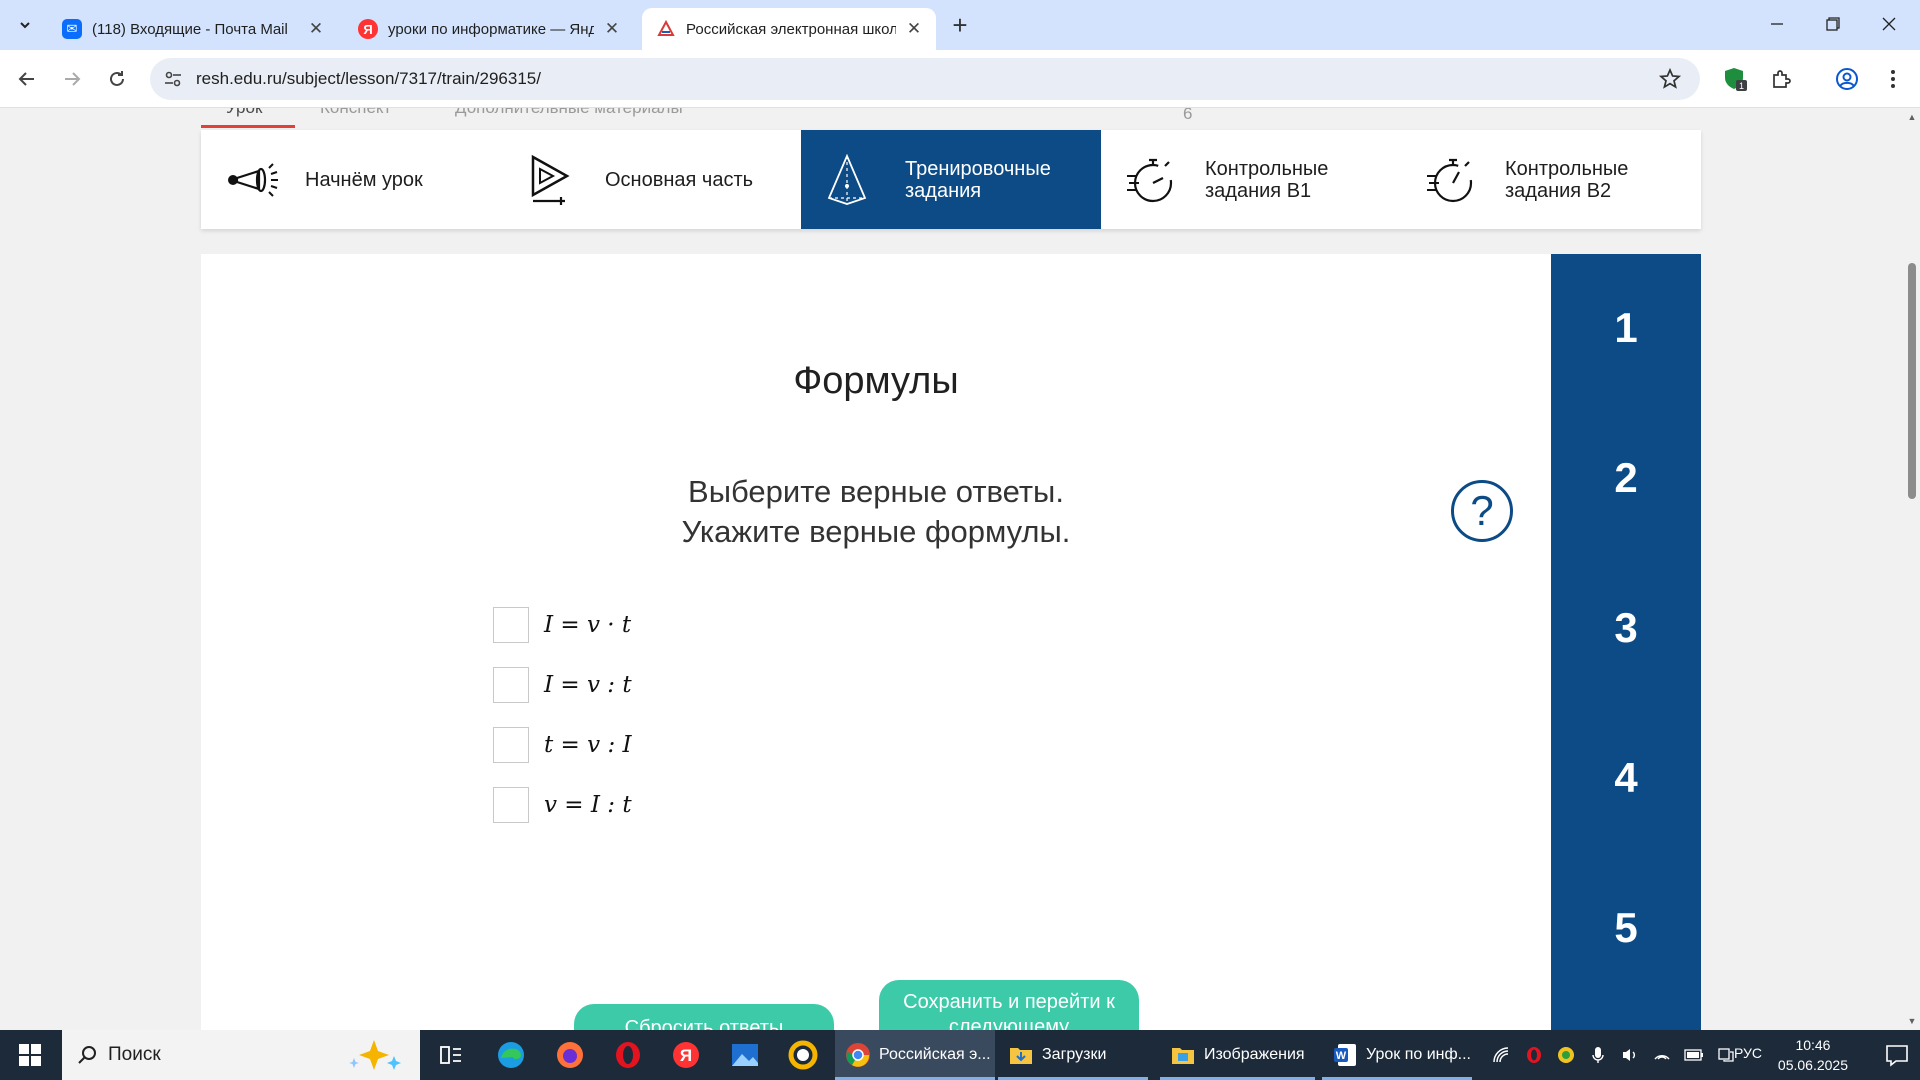  I want to click on pyramid-icon, so click(847, 179).